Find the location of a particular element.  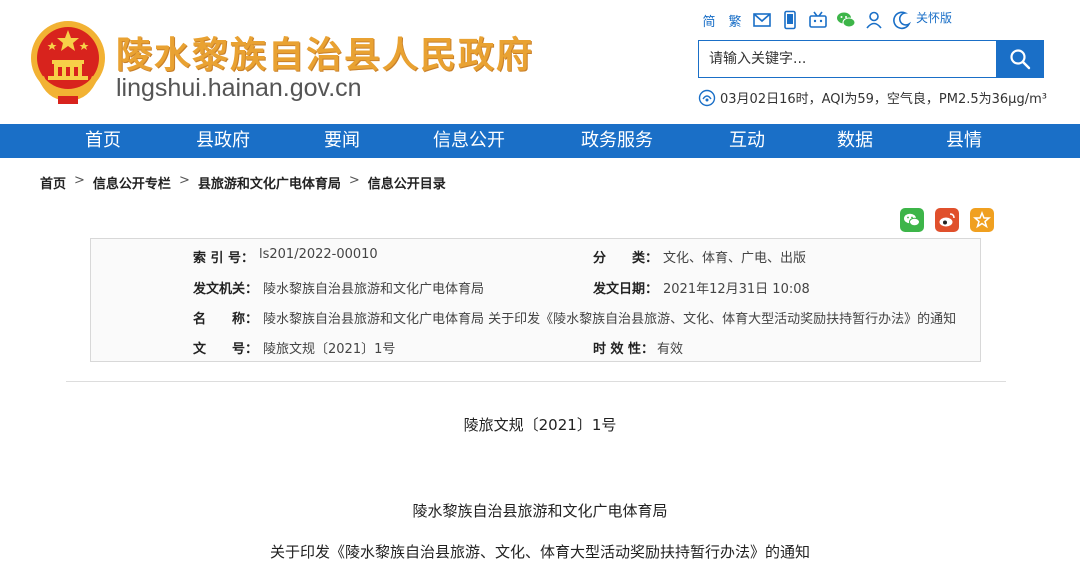

header-tools: 简 繁 关怀版 is located at coordinates (826, 20).